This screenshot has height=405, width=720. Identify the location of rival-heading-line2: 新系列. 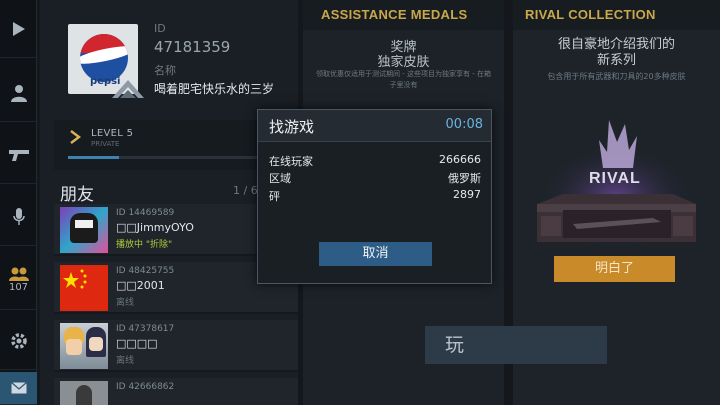
(616, 60).